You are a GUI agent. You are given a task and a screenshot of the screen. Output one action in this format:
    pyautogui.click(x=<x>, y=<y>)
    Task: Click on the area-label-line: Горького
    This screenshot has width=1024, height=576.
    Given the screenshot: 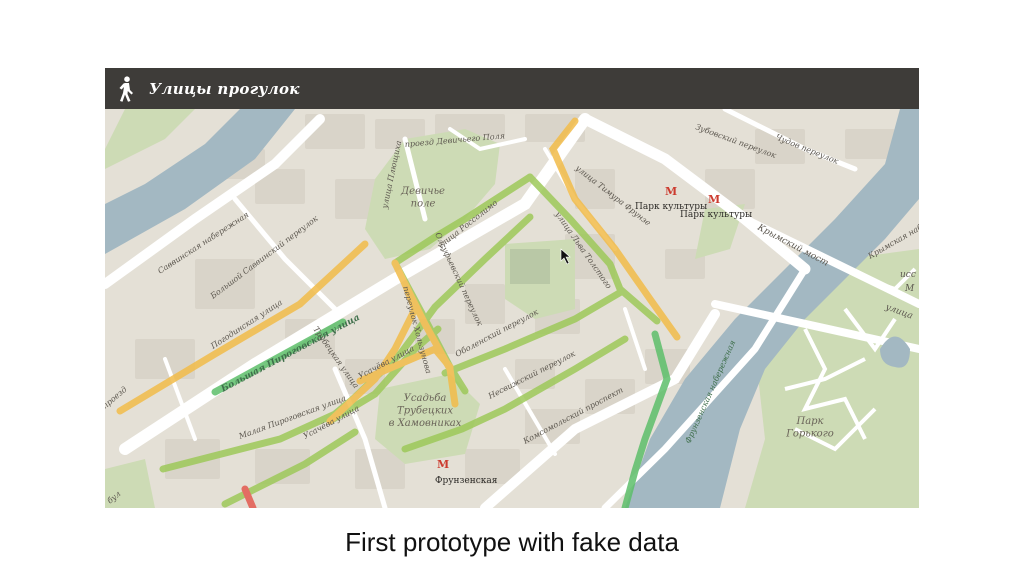 What is the action you would take?
    pyautogui.click(x=809, y=434)
    